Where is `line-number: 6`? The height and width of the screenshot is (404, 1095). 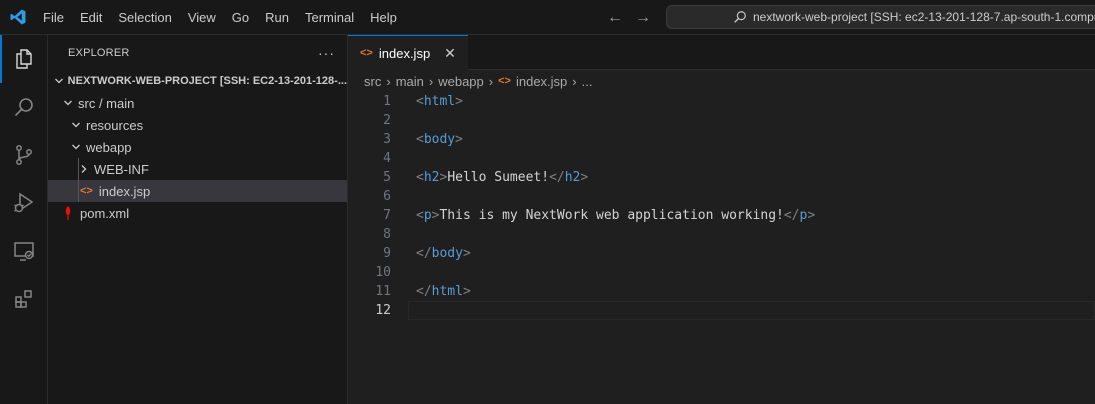 line-number: 6 is located at coordinates (387, 196).